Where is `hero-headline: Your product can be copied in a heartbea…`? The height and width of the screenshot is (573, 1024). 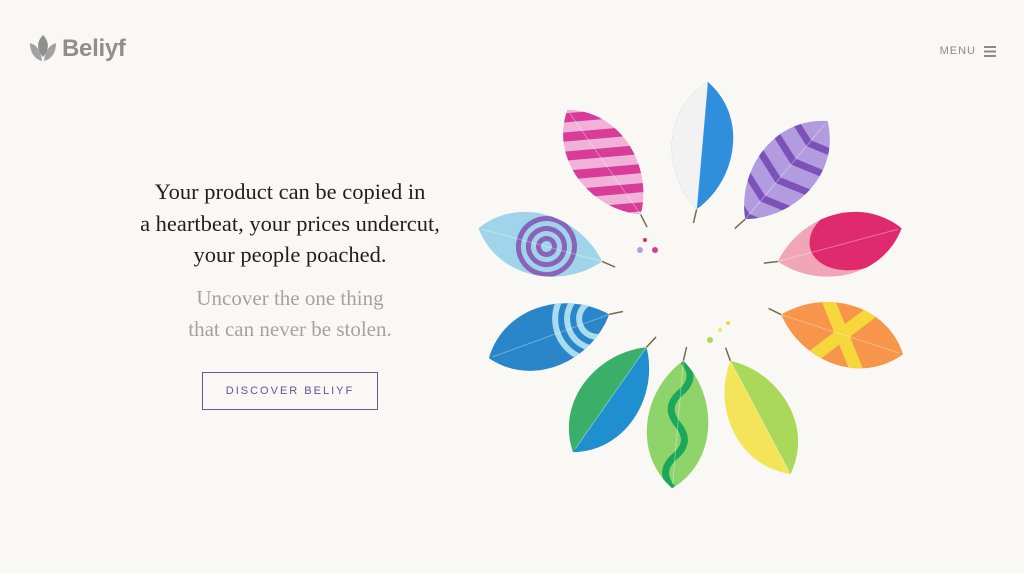
hero-headline: Your product can be copied in a heartbea… is located at coordinates (290, 223).